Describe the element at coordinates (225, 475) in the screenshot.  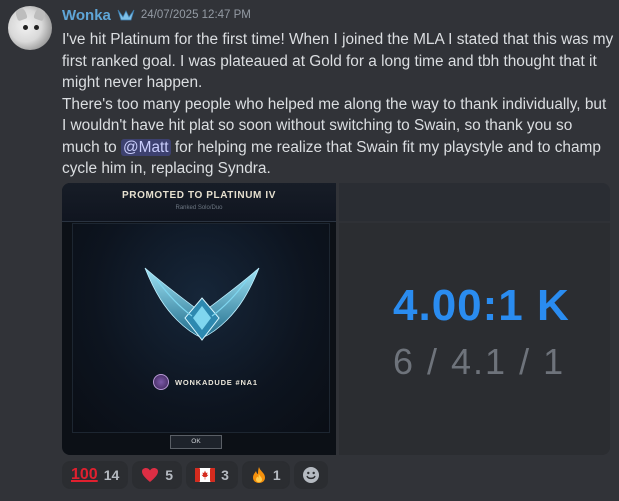
I see `reaction-count: 3` at that location.